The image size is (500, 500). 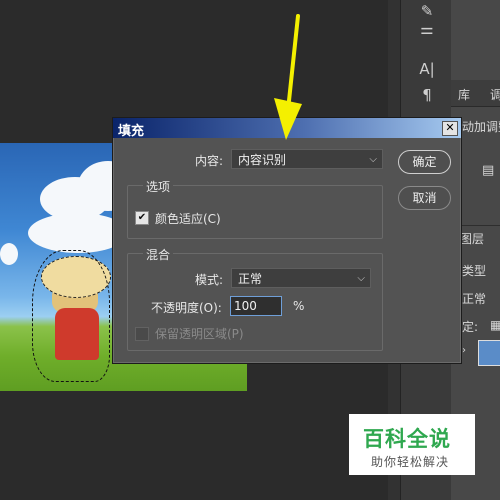 What do you see at coordinates (470, 327) in the screenshot?
I see `layer-lock-label: 定:` at bounding box center [470, 327].